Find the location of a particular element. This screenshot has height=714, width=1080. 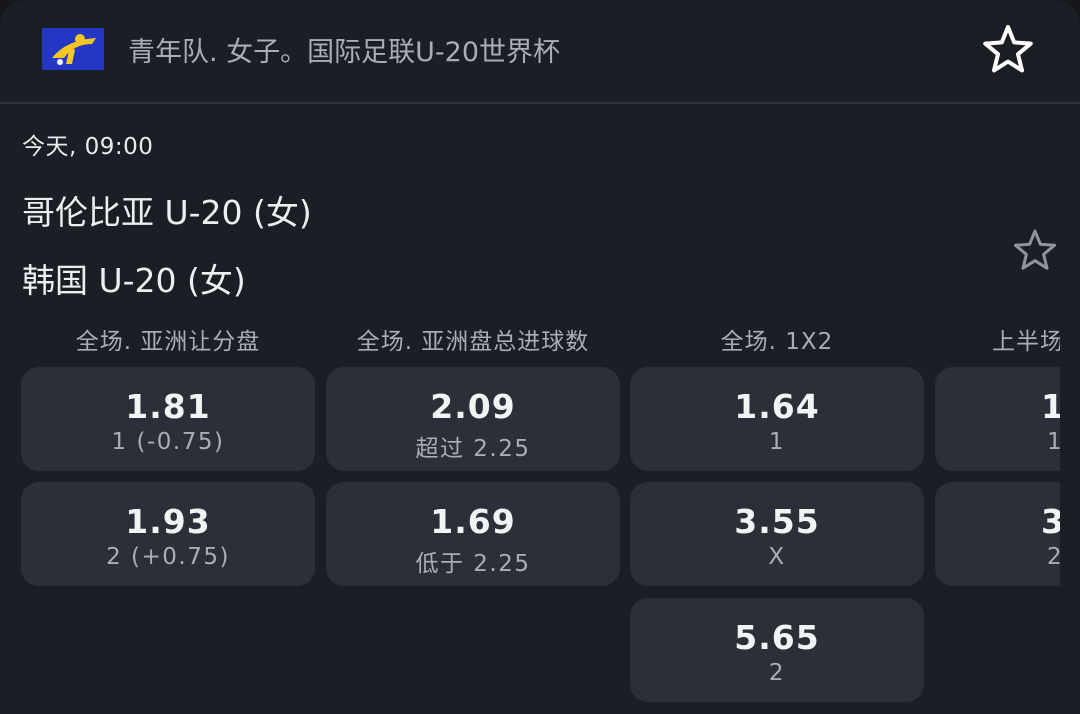

odds-value: 2.09 is located at coordinates (473, 406).